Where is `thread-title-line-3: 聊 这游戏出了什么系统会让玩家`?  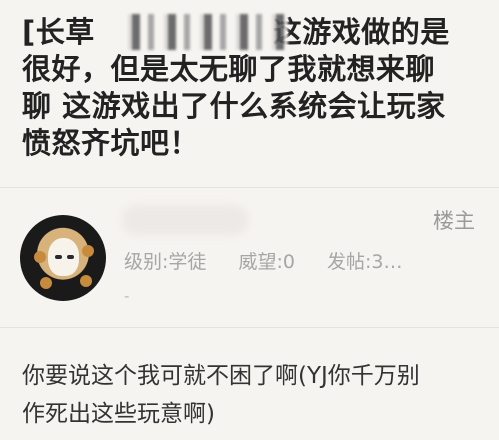
thread-title-line-3: 聊 这游戏出了什么系统会让玩家 is located at coordinates (234, 106).